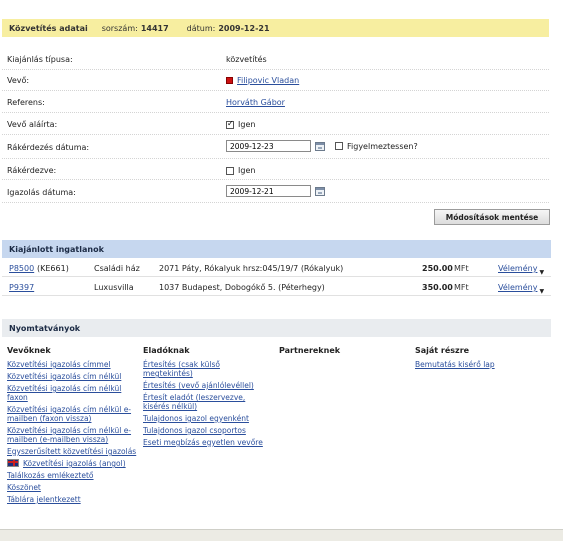 This screenshot has width=563, height=541. What do you see at coordinates (268, 191) in the screenshot?
I see `cert-date-input` at bounding box center [268, 191].